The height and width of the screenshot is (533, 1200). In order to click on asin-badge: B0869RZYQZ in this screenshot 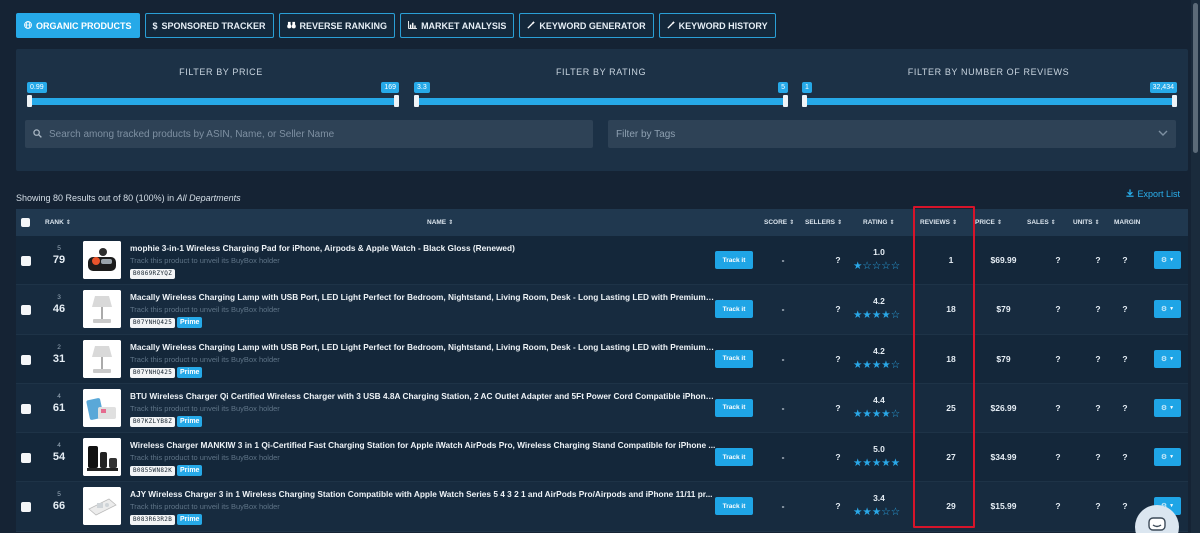, I will do `click(153, 274)`.